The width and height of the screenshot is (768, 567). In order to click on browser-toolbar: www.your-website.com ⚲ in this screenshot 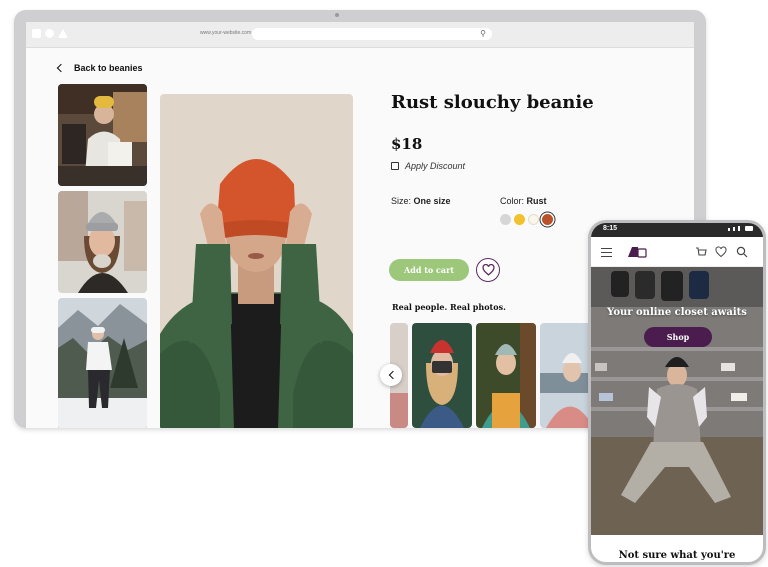, I will do `click(360, 35)`.